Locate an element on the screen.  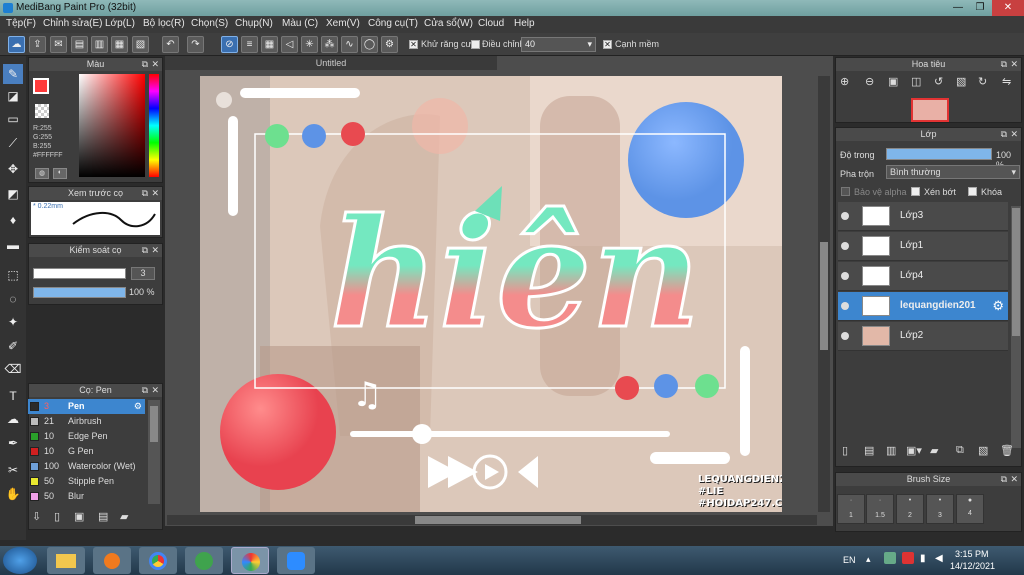
vanishing-snap-icon: ◁ is located at coordinates (289, 44).